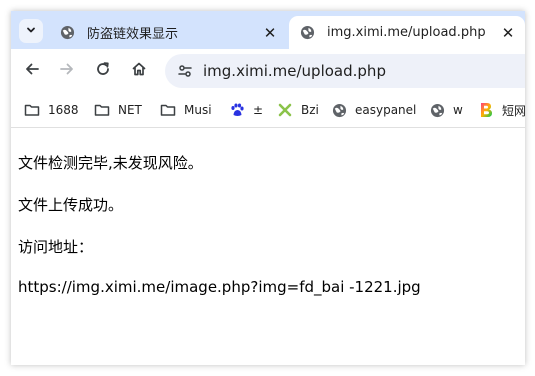  Describe the element at coordinates (130, 110) in the screenshot. I see `bookmark-label: NET` at that location.